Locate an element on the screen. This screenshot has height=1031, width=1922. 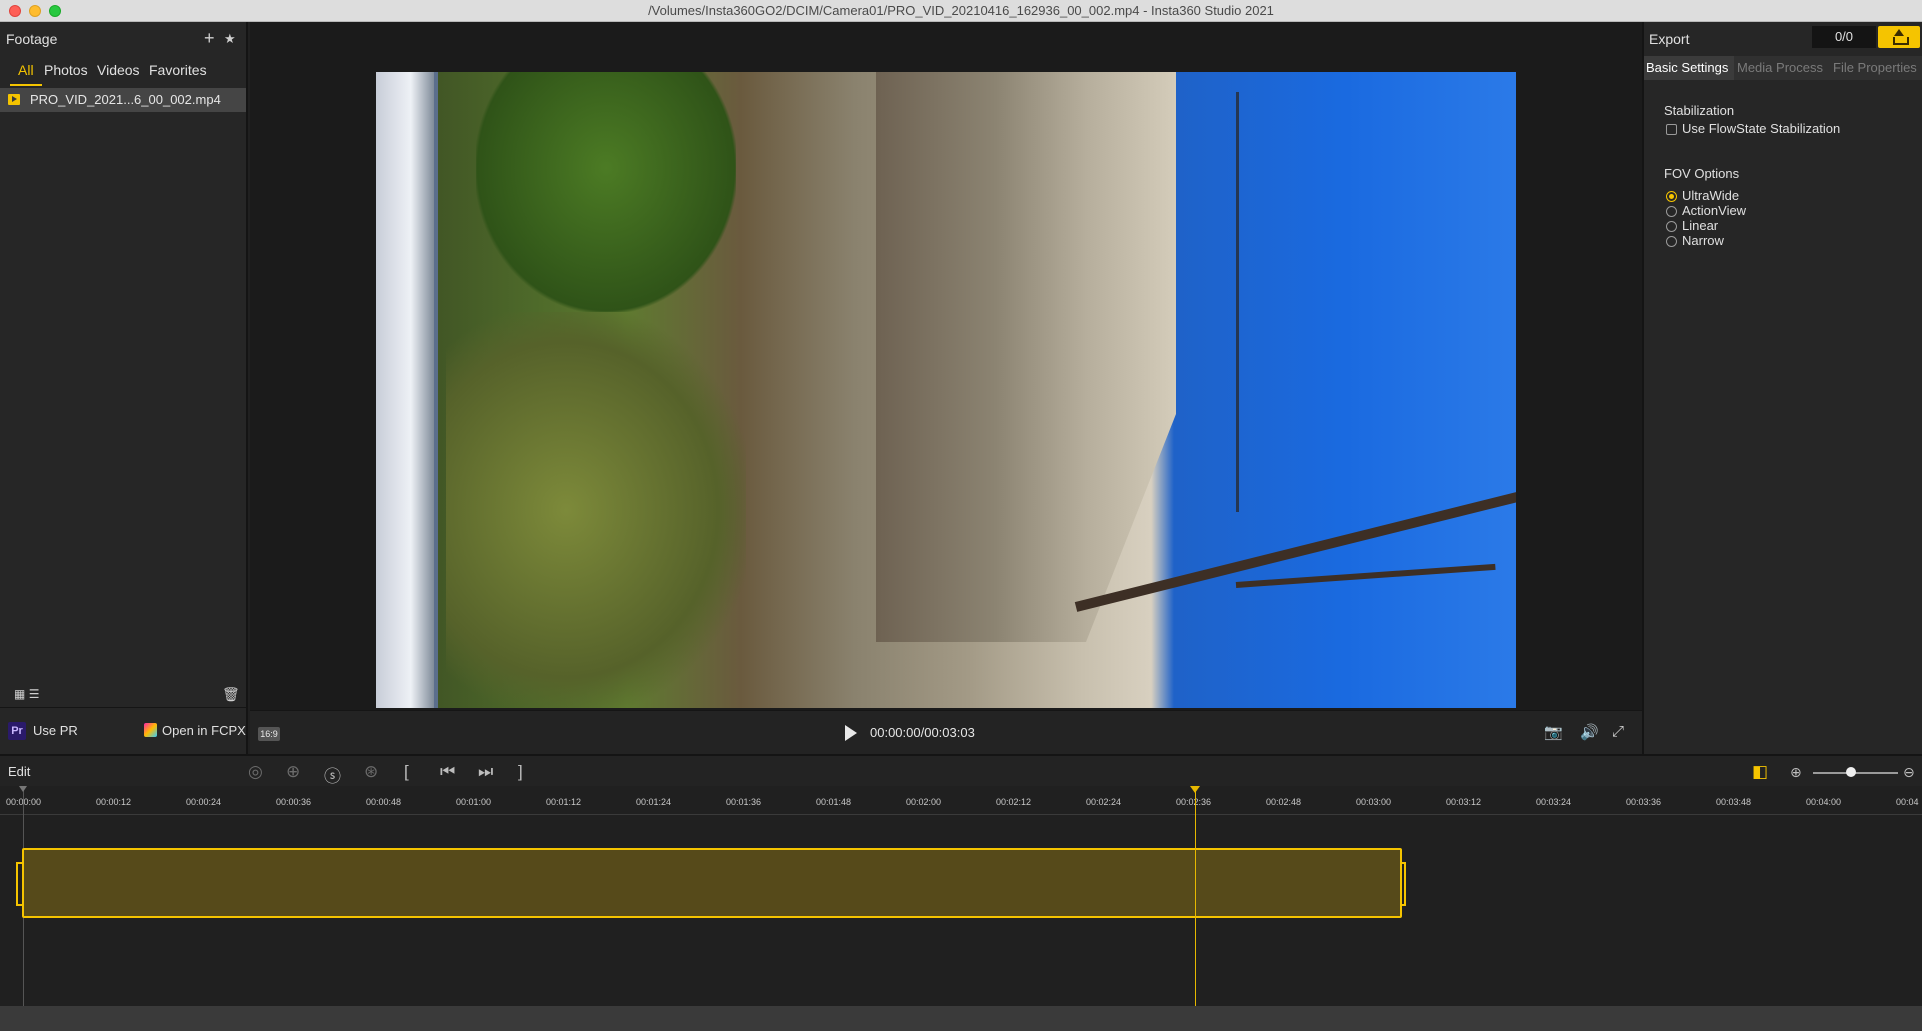
clip-end-handle is located at coordinates (1403, 884).